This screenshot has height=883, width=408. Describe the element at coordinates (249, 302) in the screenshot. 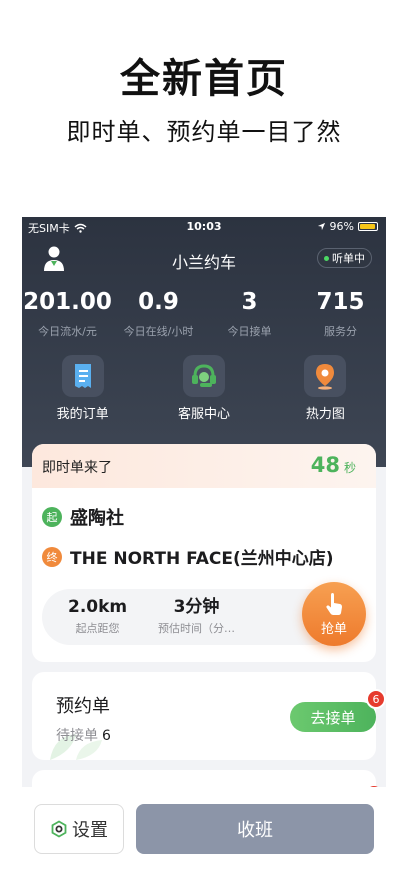

I see `stat-value: 3` at that location.